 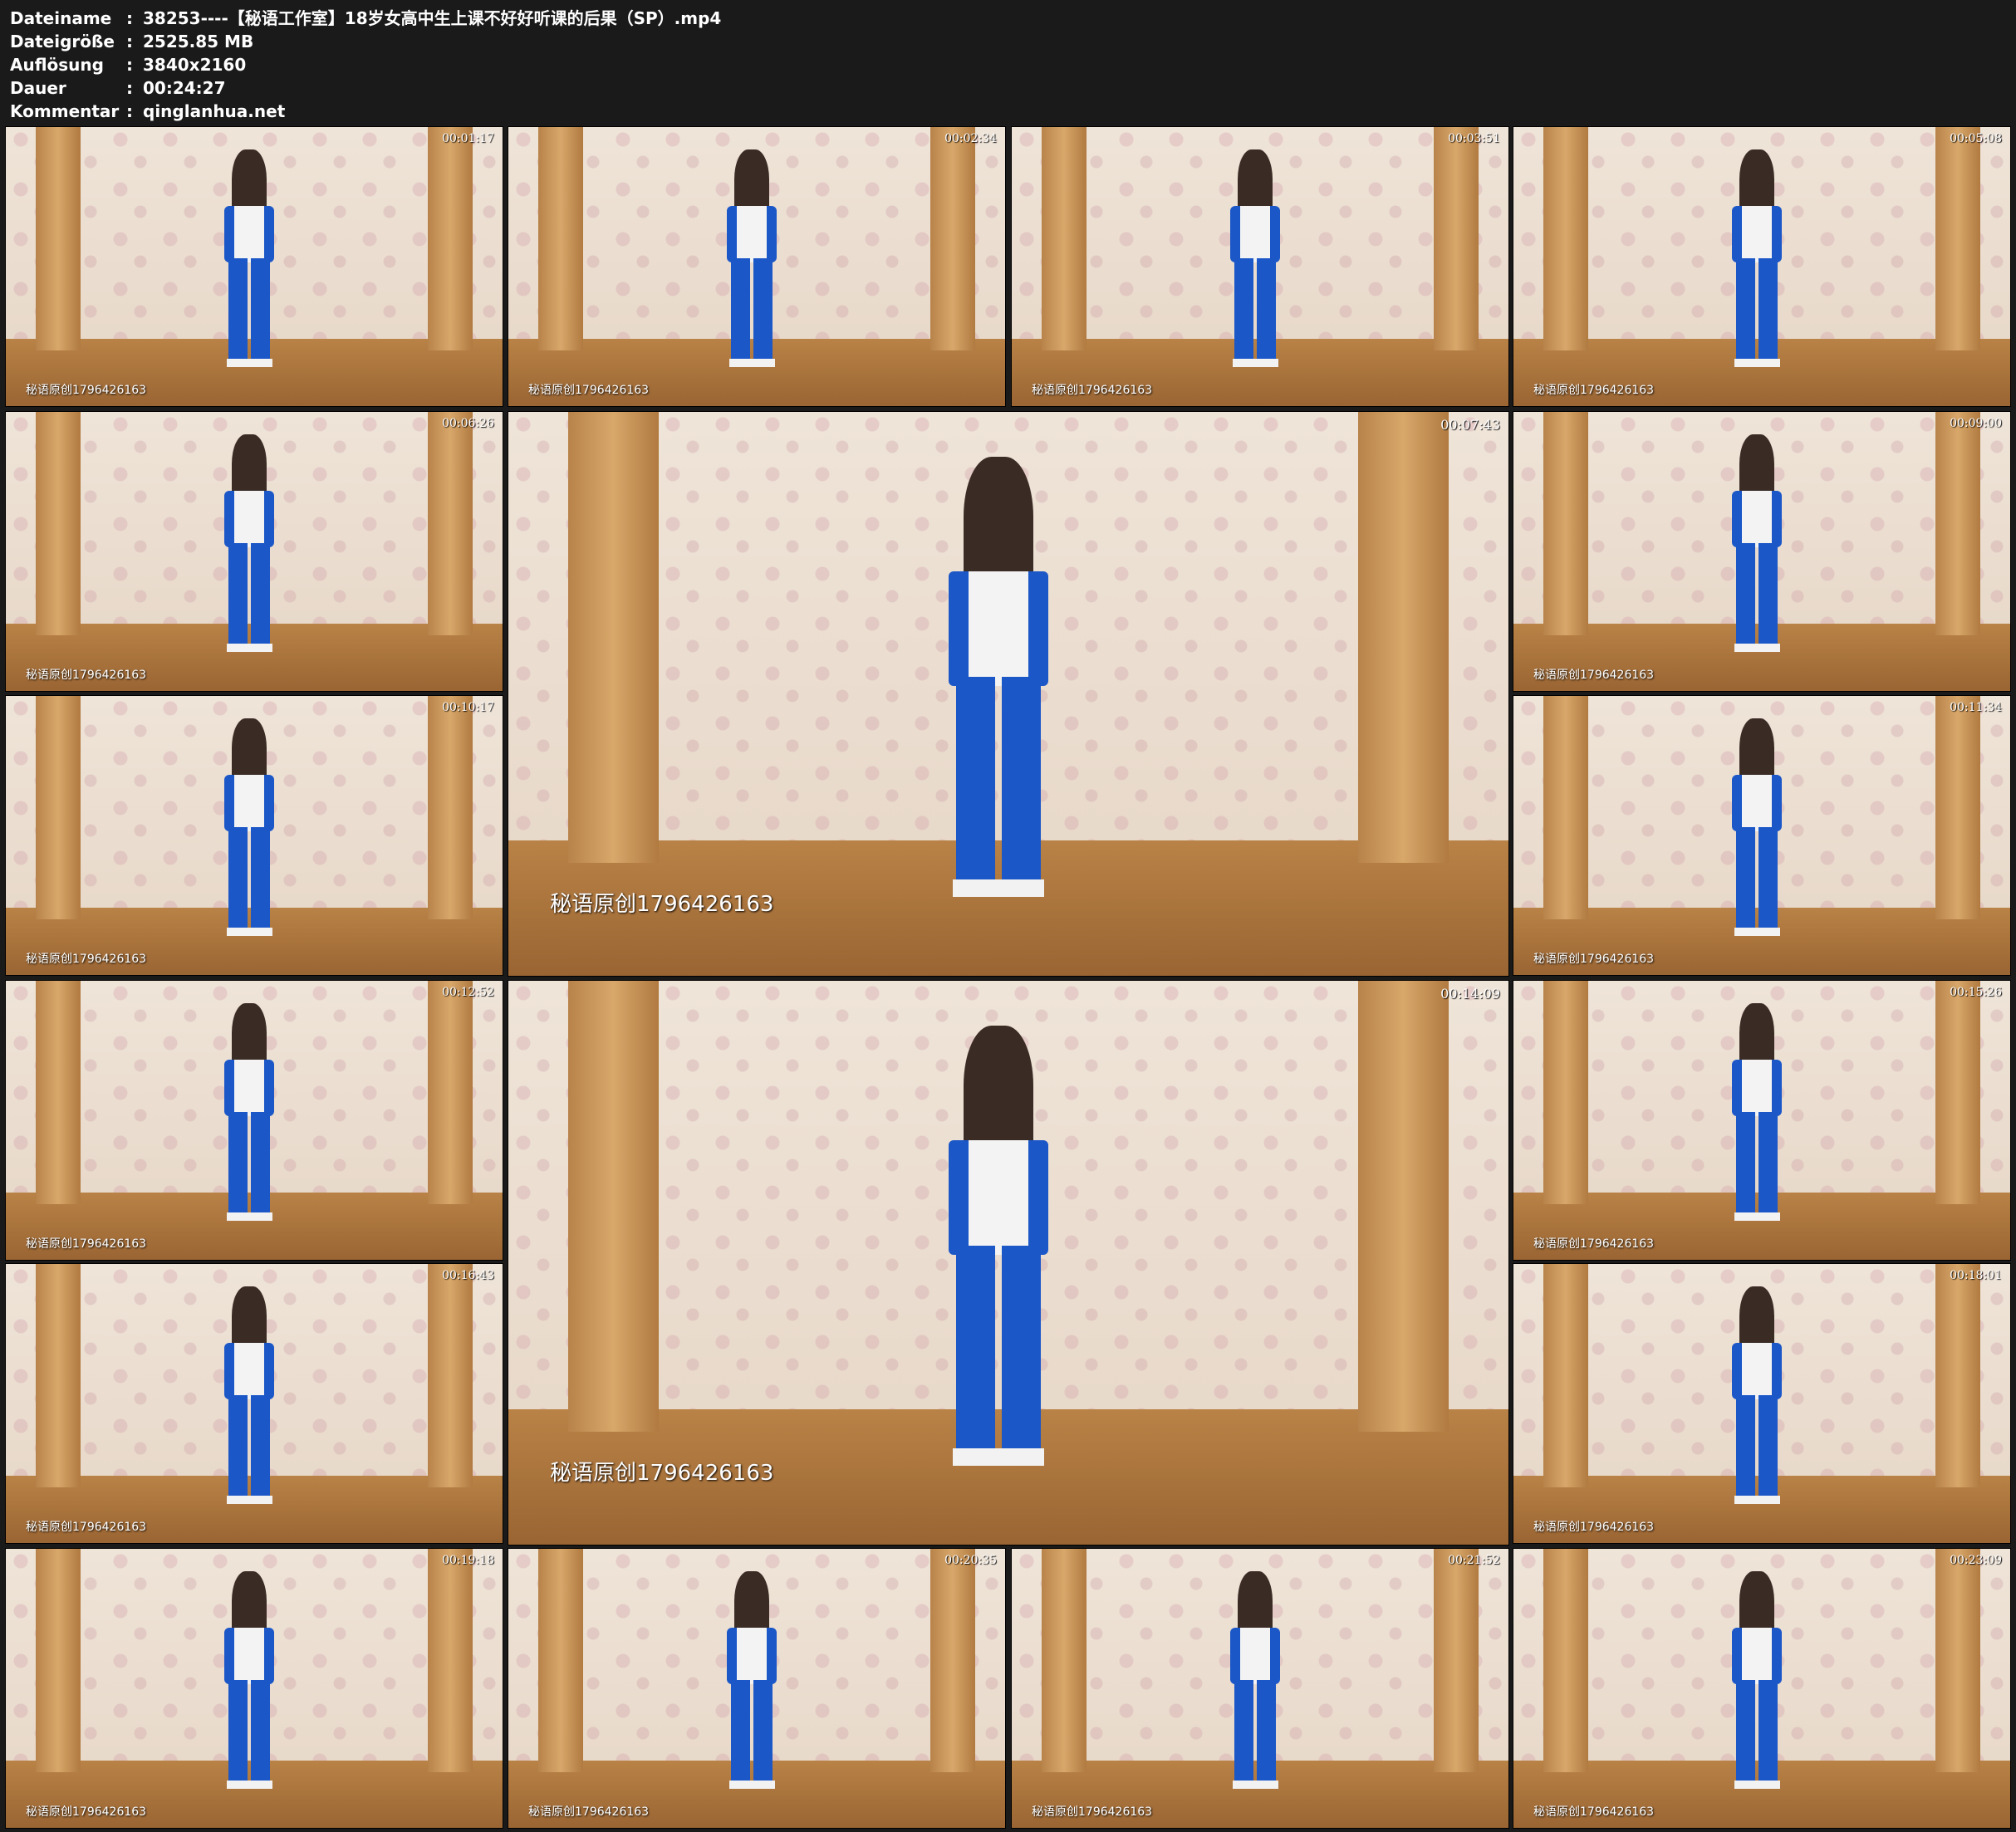 I want to click on file-info-key: Auflösung, so click(x=57, y=65).